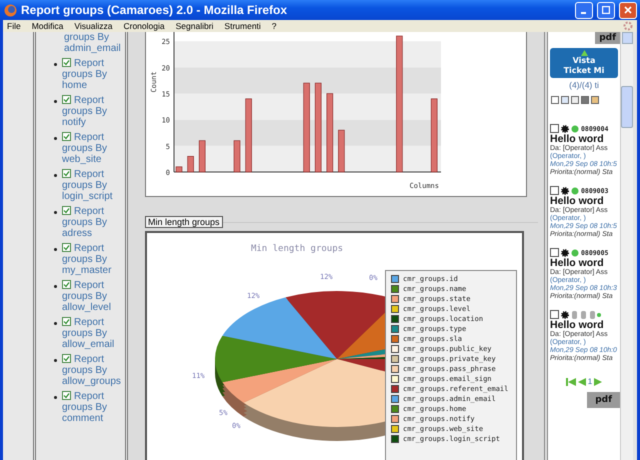 The image size is (640, 460). What do you see at coordinates (92, 148) in the screenshot?
I see `sidebar-link: Report groups By web_site` at bounding box center [92, 148].